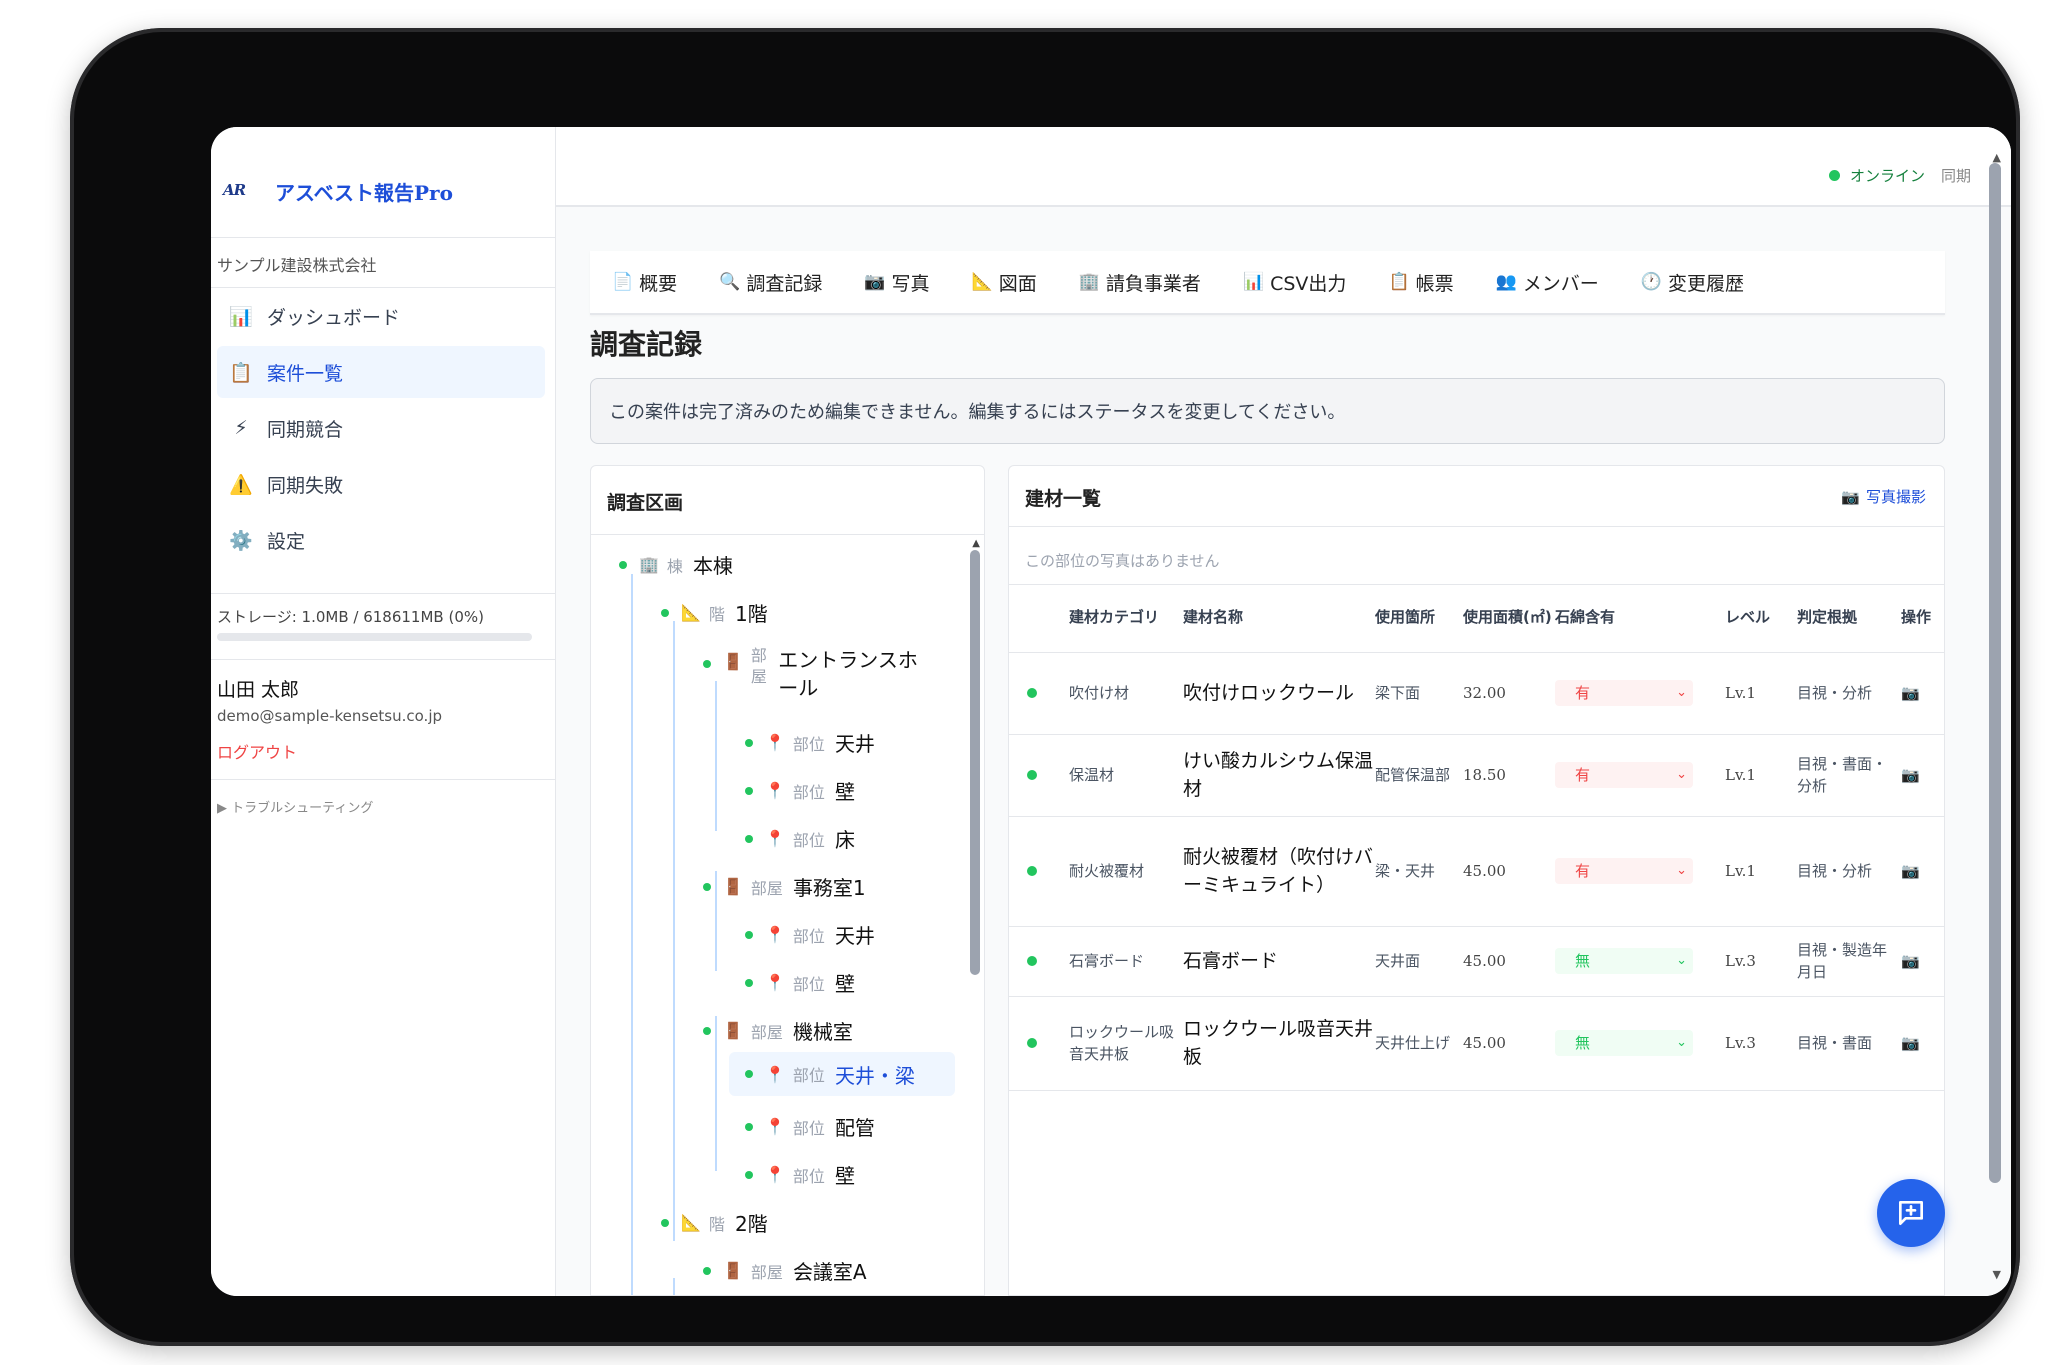  I want to click on tree-guide, so click(674, 931).